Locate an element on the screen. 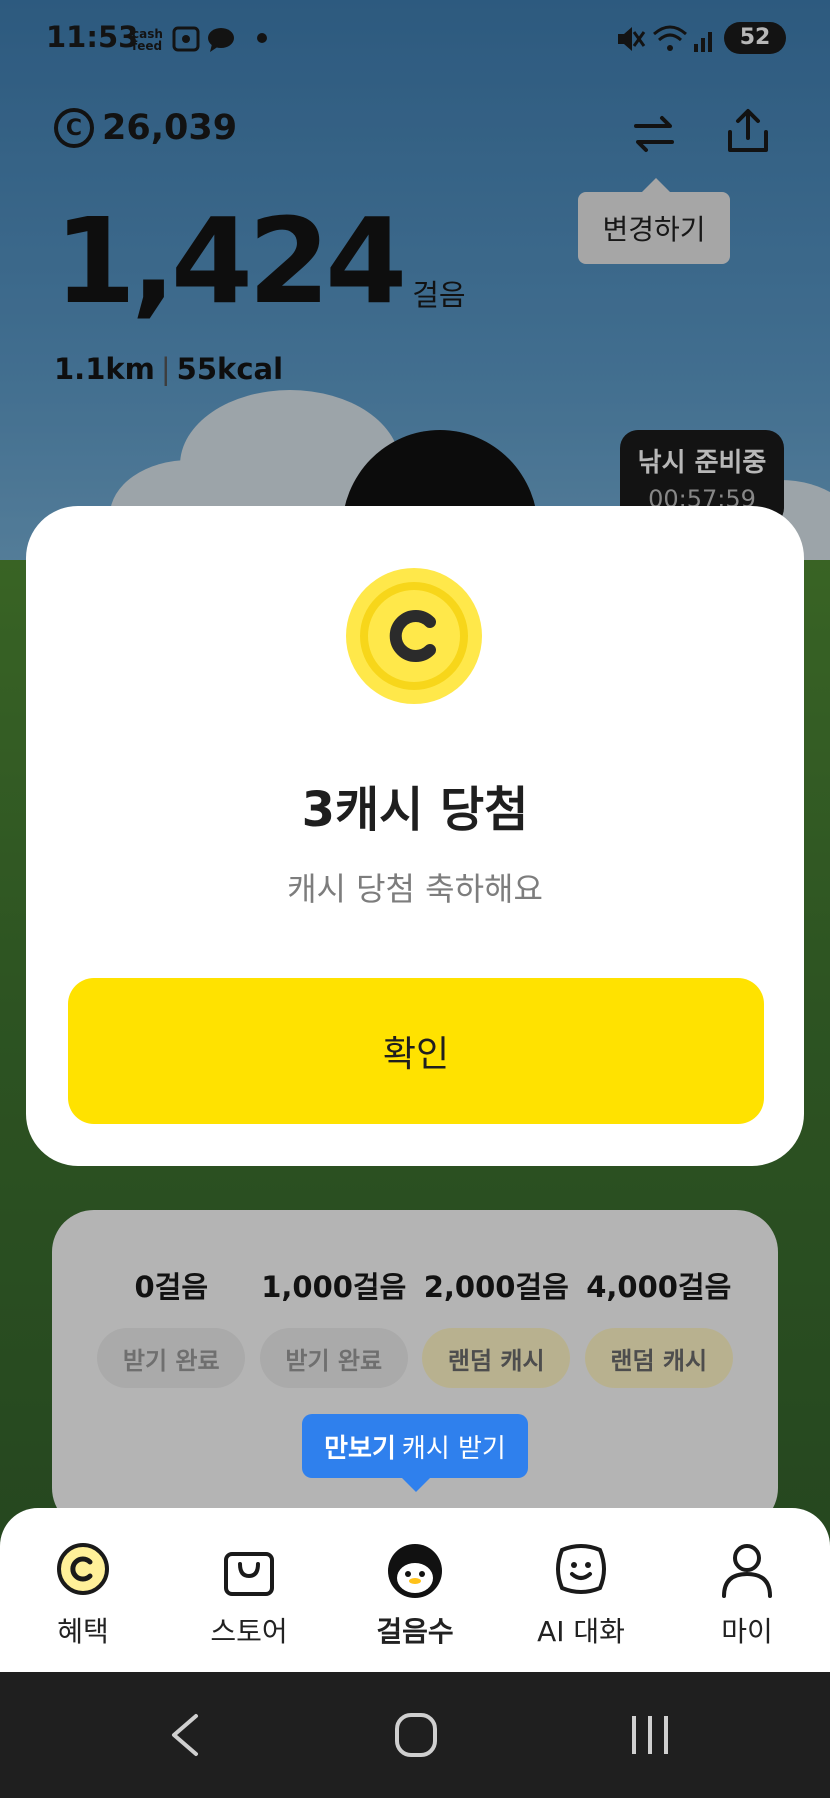  recent-apps-icon is located at coordinates (650, 1735).